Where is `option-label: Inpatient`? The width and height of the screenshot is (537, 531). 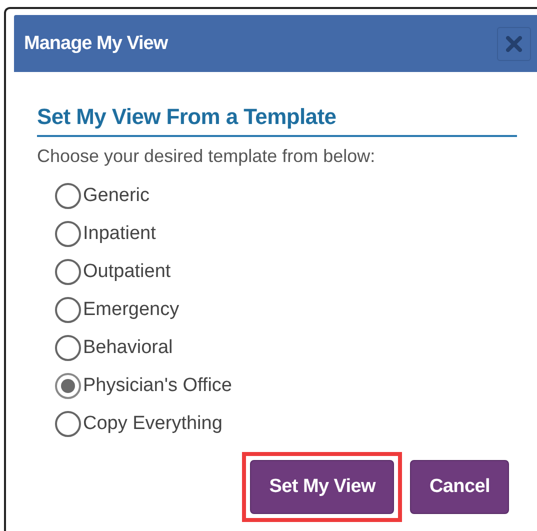
option-label: Inpatient is located at coordinates (119, 233).